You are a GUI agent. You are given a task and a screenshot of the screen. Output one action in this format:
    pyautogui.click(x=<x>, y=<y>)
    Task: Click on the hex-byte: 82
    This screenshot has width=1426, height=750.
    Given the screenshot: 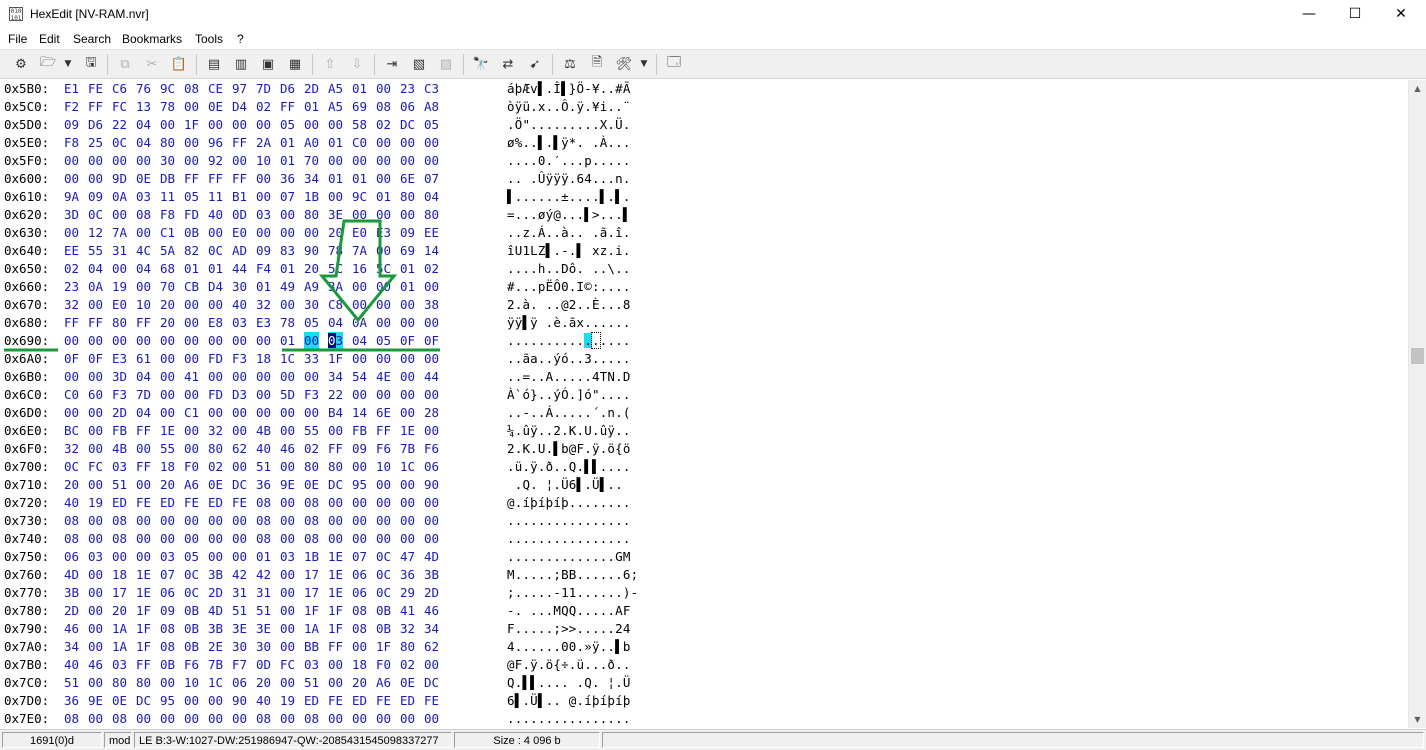 What is the action you would take?
    pyautogui.click(x=191, y=251)
    